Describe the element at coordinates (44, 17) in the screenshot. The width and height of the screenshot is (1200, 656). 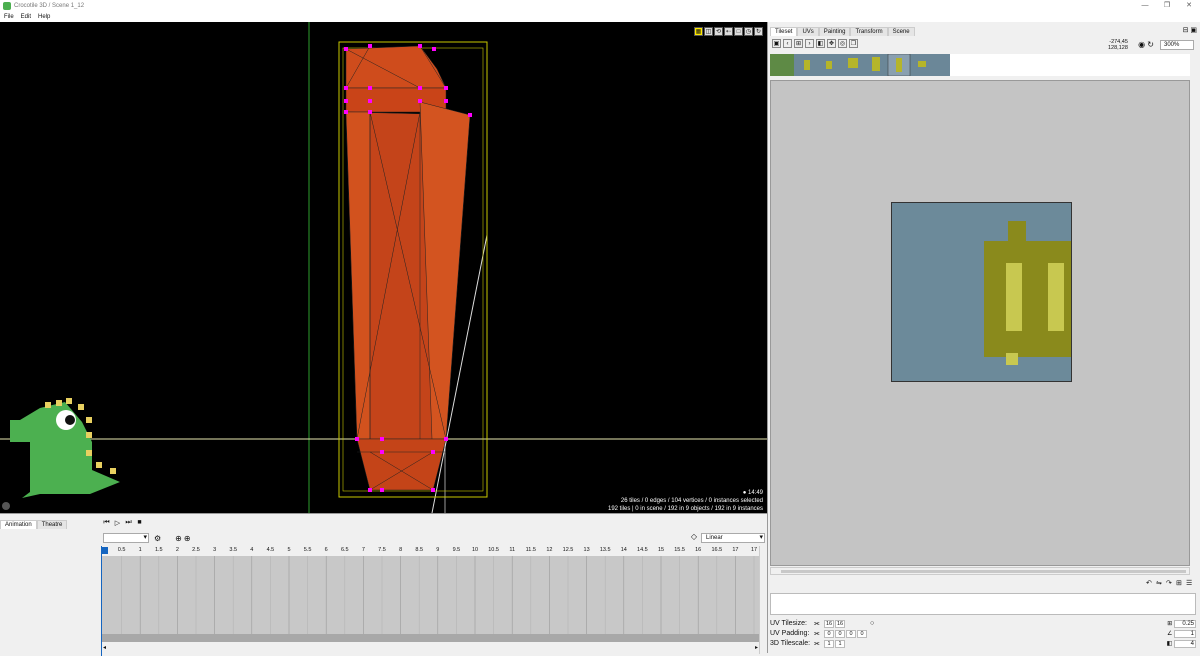
I see `menu-help: Help` at that location.